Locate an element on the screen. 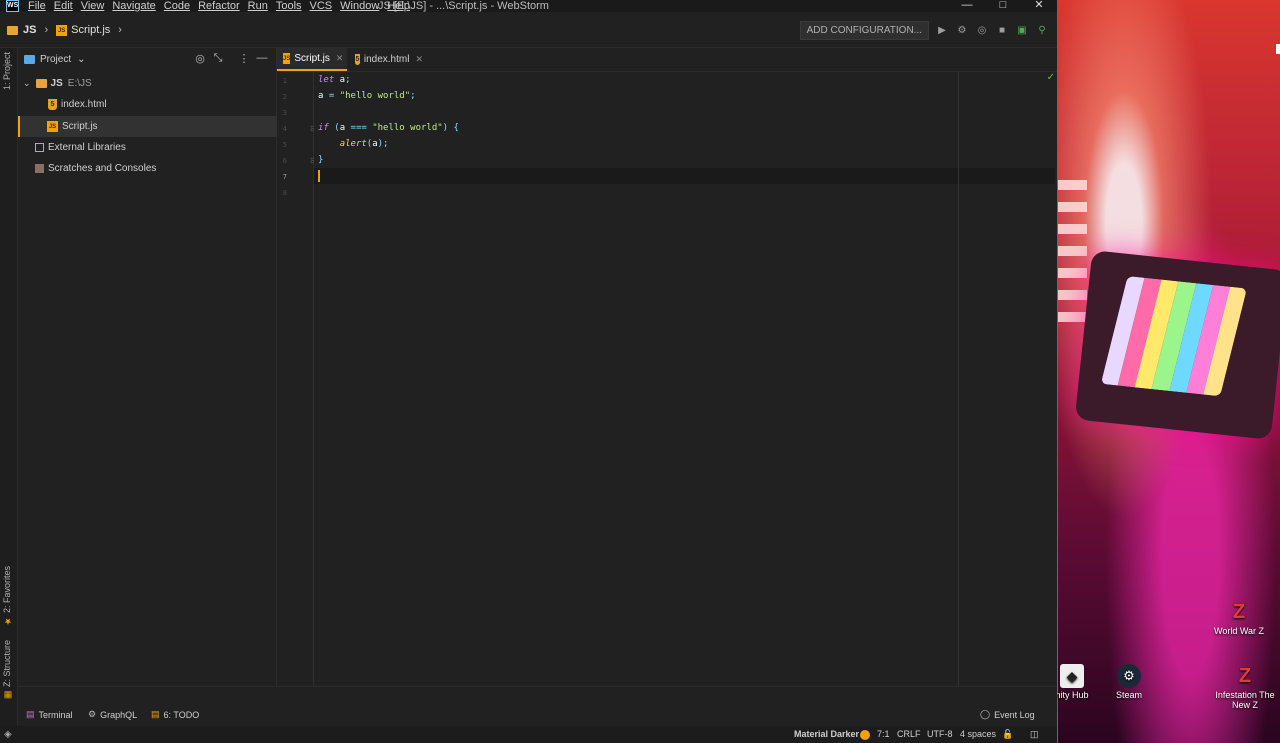  menu-window: Window is located at coordinates (359, 6).